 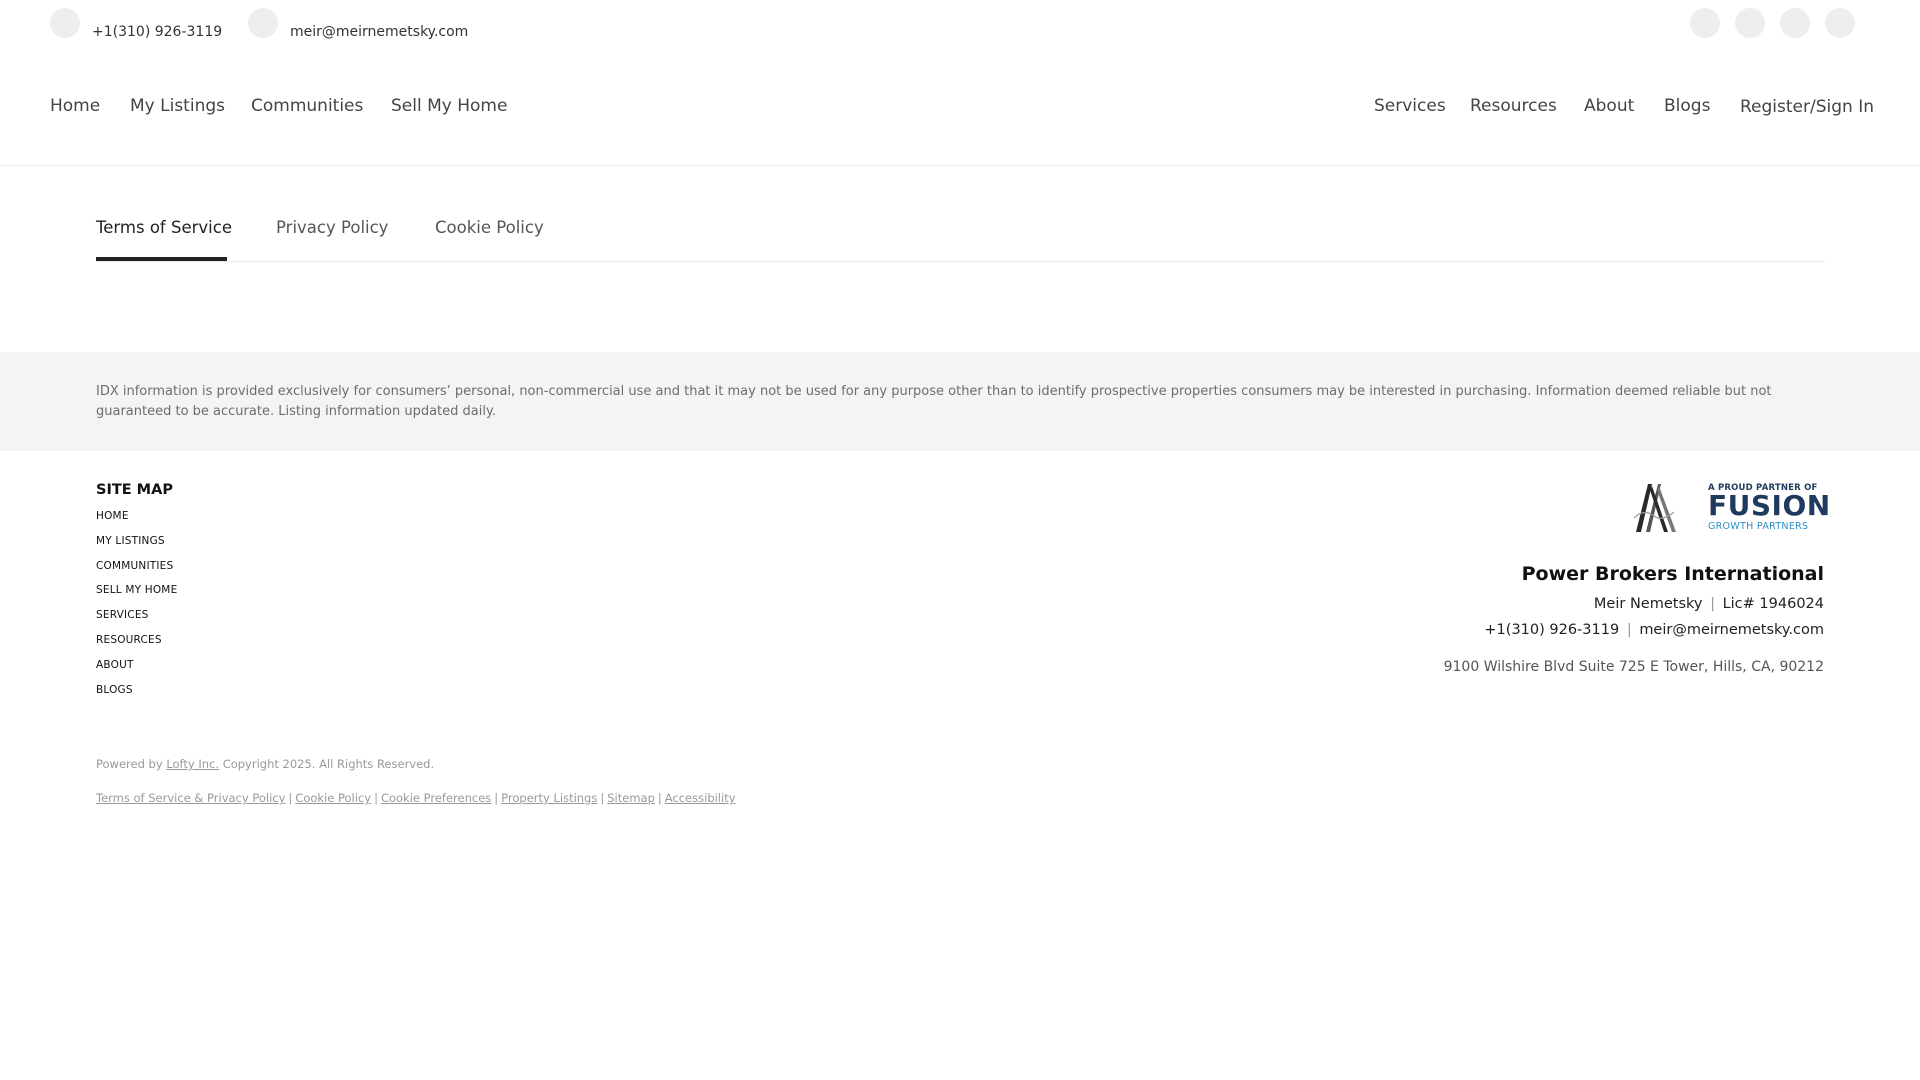 I want to click on fusion-name: FUSION, so click(x=1769, y=505).